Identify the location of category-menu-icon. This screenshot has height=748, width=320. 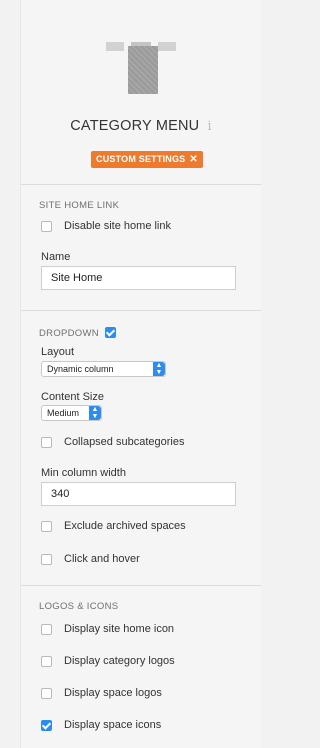
(141, 68).